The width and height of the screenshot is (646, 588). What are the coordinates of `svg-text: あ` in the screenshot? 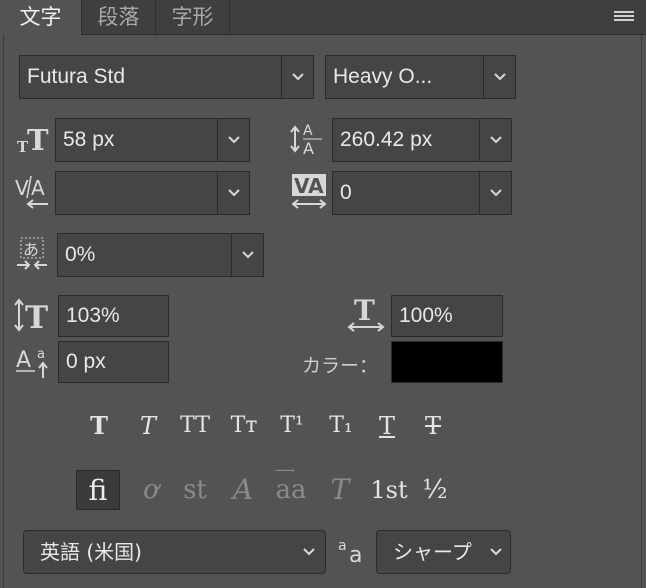 It's located at (31, 249).